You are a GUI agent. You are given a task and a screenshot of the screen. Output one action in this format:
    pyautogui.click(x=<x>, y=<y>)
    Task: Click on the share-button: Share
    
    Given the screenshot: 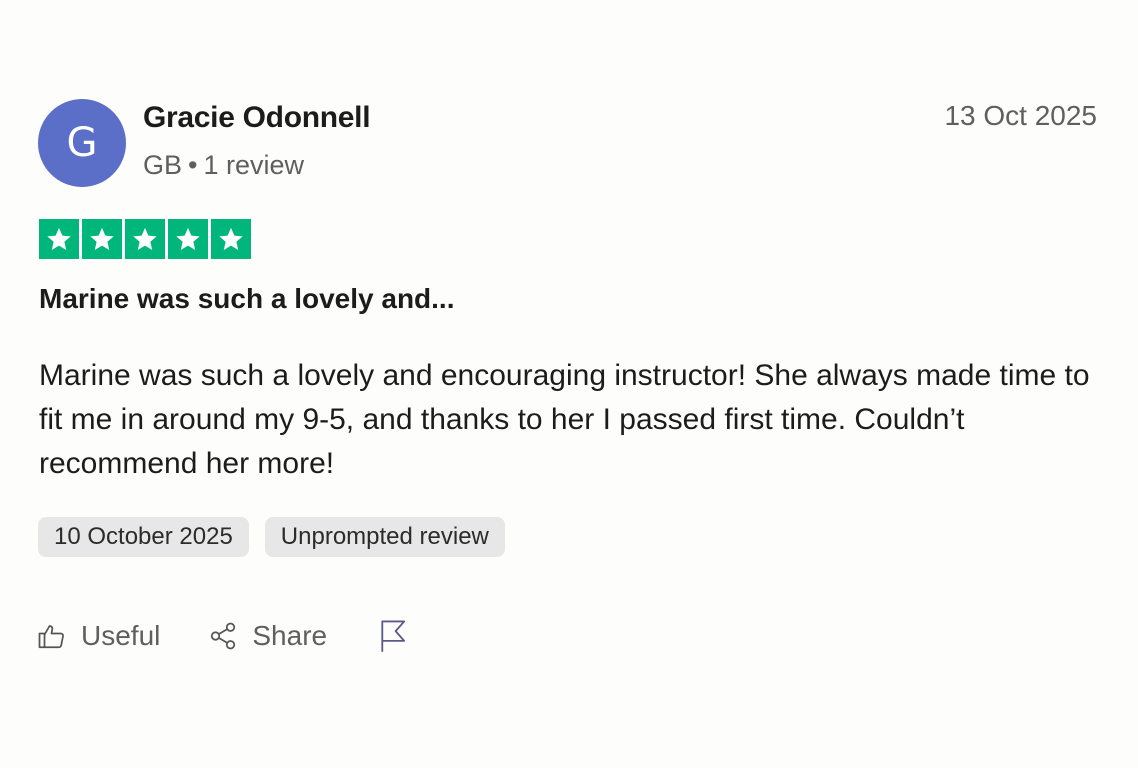 What is the action you would take?
    pyautogui.click(x=267, y=636)
    